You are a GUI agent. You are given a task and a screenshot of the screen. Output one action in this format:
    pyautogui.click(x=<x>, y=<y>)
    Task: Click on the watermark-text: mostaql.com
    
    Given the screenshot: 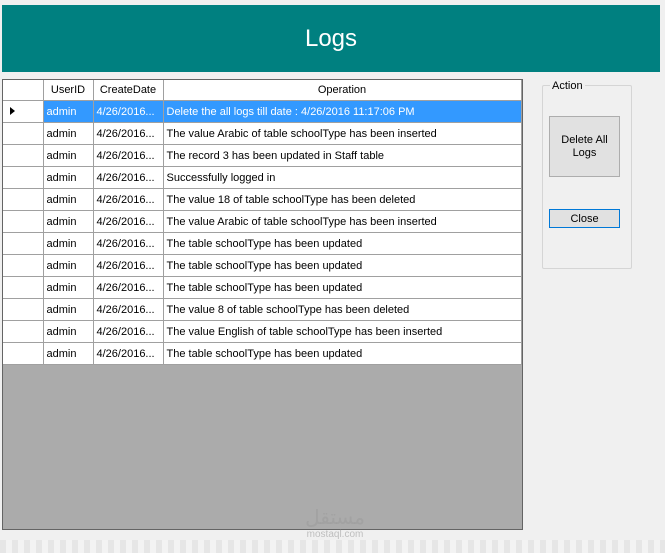 What is the action you would take?
    pyautogui.click(x=335, y=534)
    